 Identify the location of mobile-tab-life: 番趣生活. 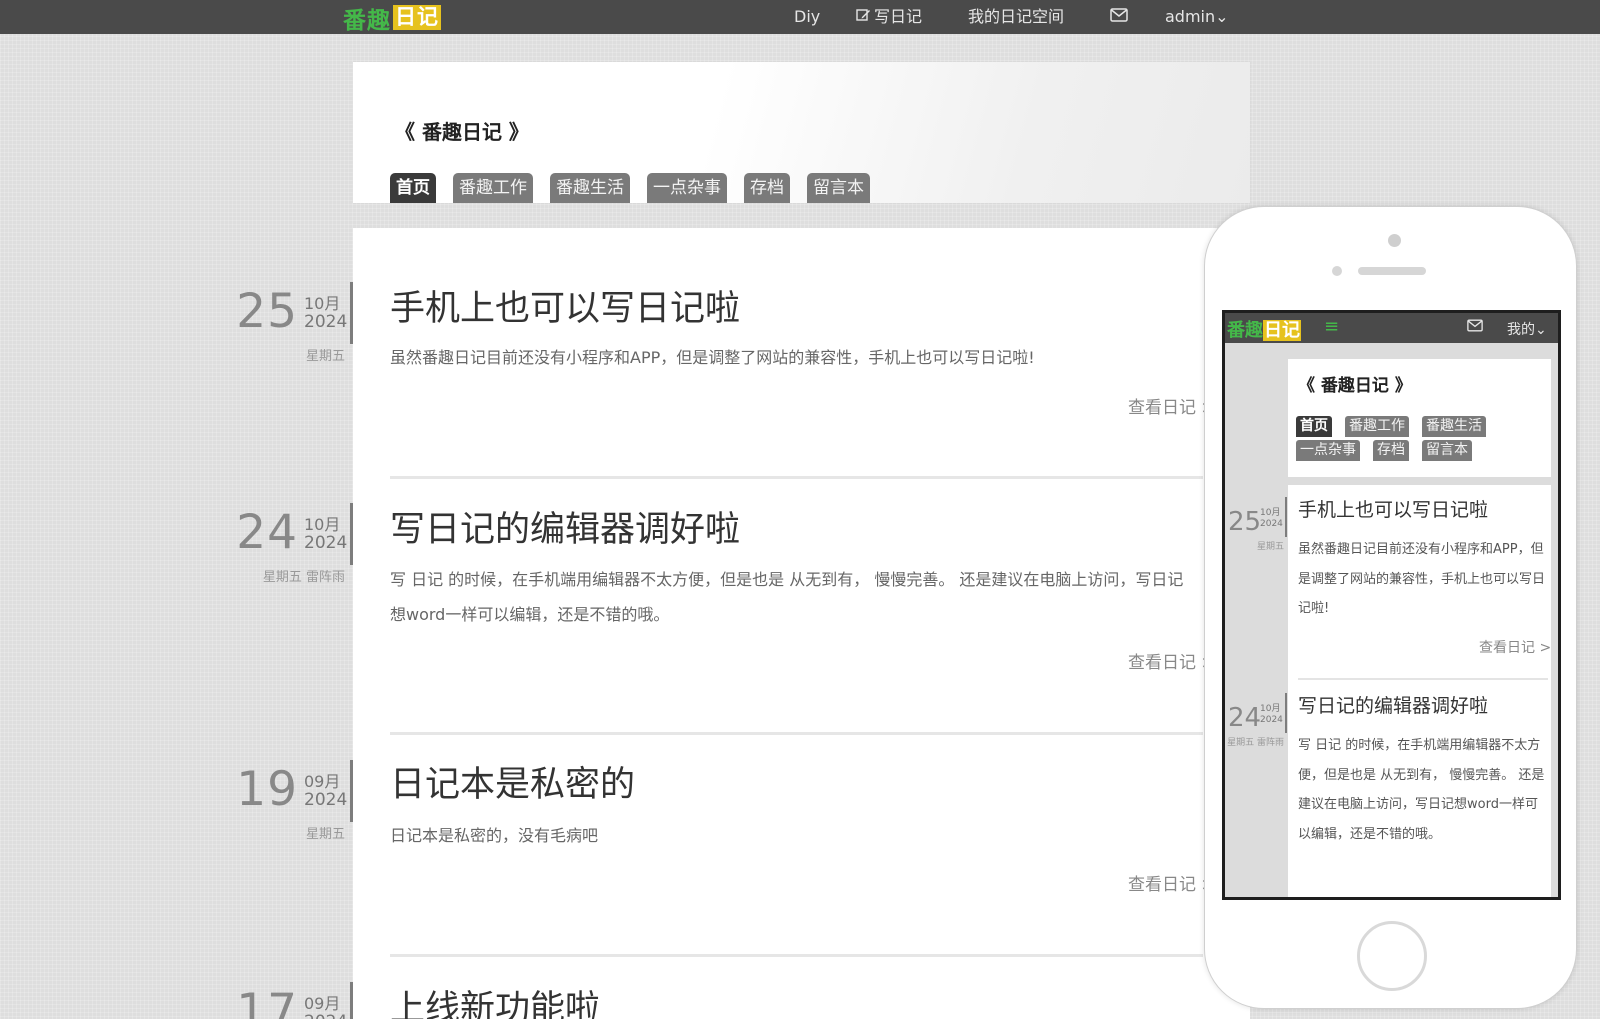
(1454, 426).